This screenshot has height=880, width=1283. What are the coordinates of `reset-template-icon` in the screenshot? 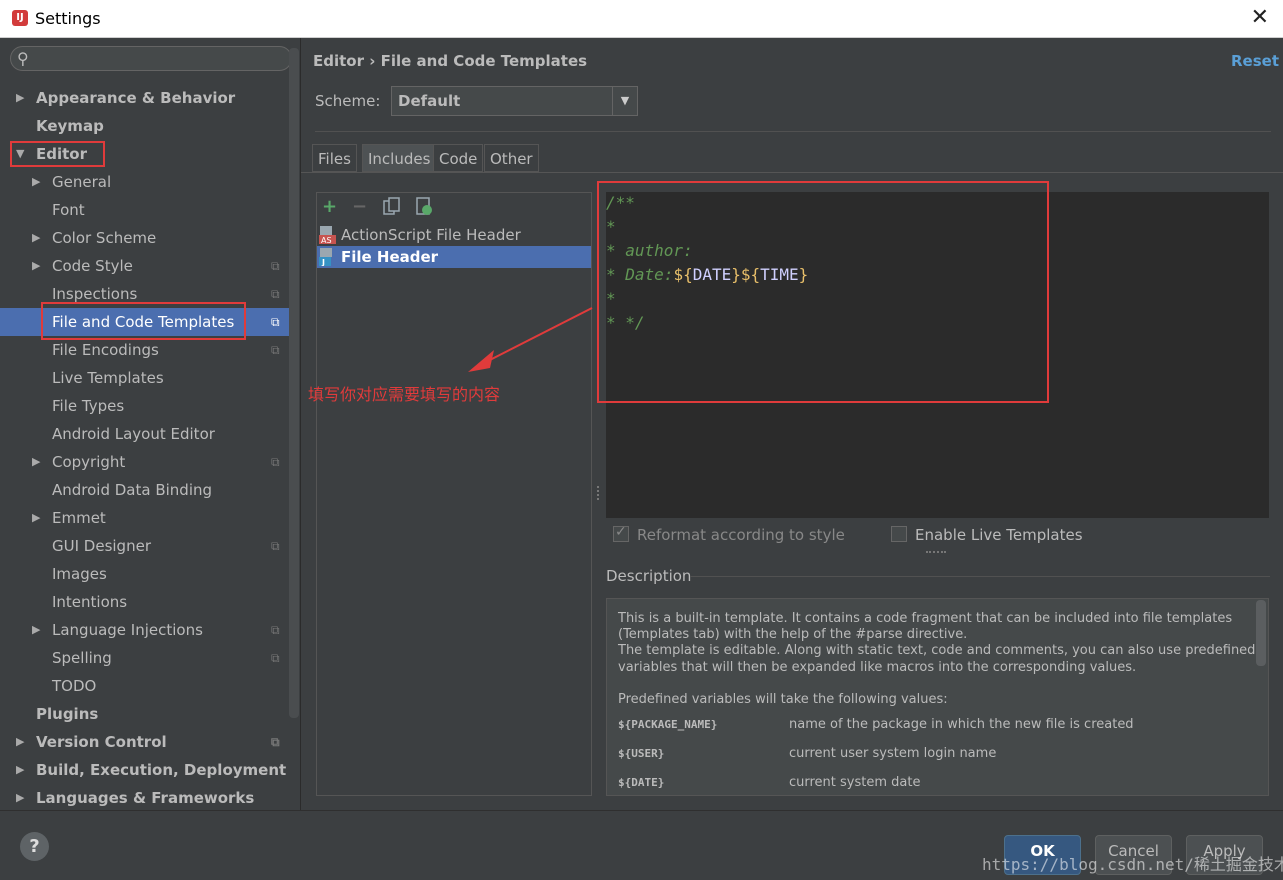 It's located at (425, 207).